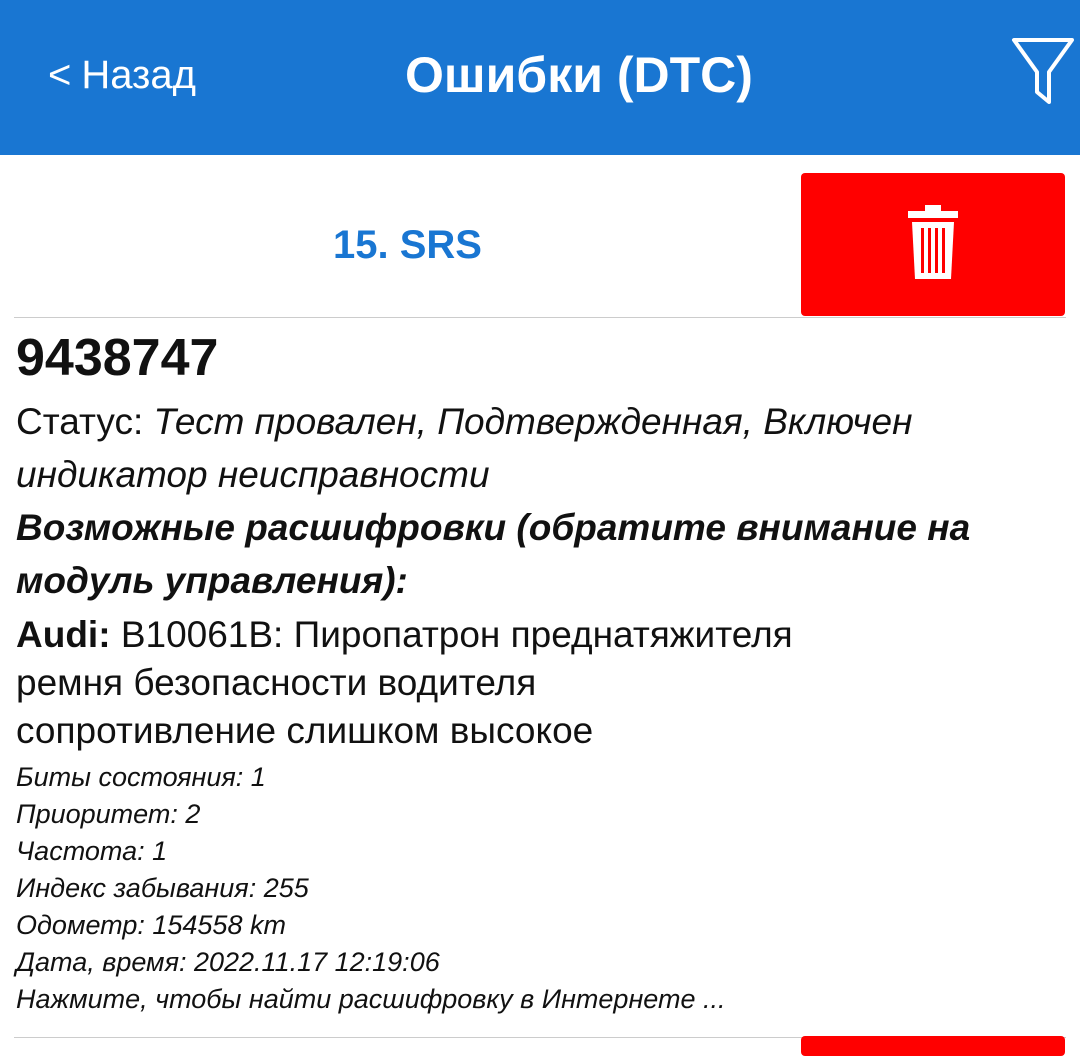 The width and height of the screenshot is (1080, 1056). I want to click on trash-icon, so click(933, 242).